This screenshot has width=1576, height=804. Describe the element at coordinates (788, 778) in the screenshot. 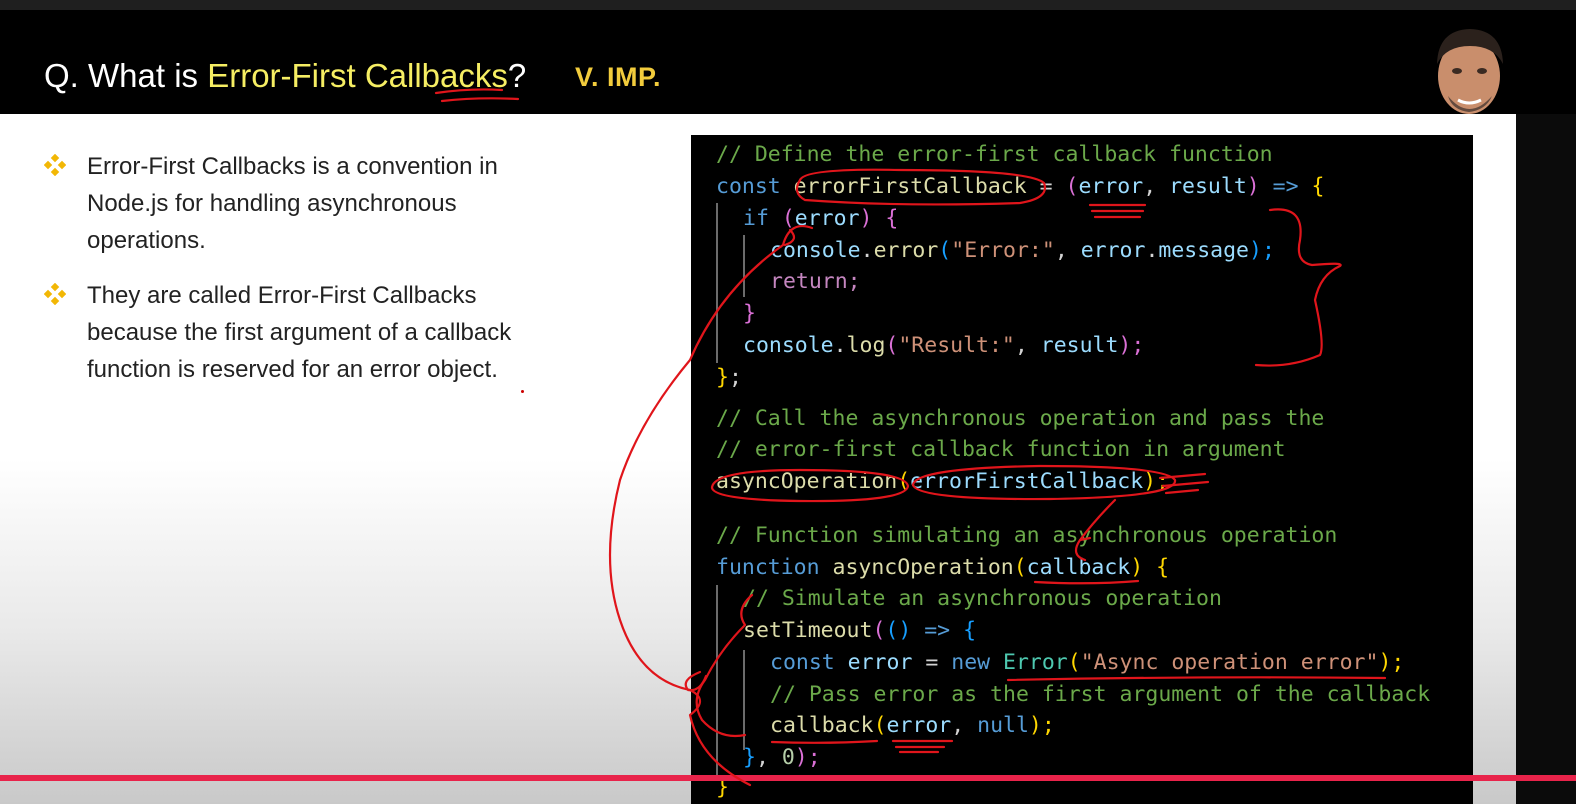

I see `video-progress-bar` at that location.